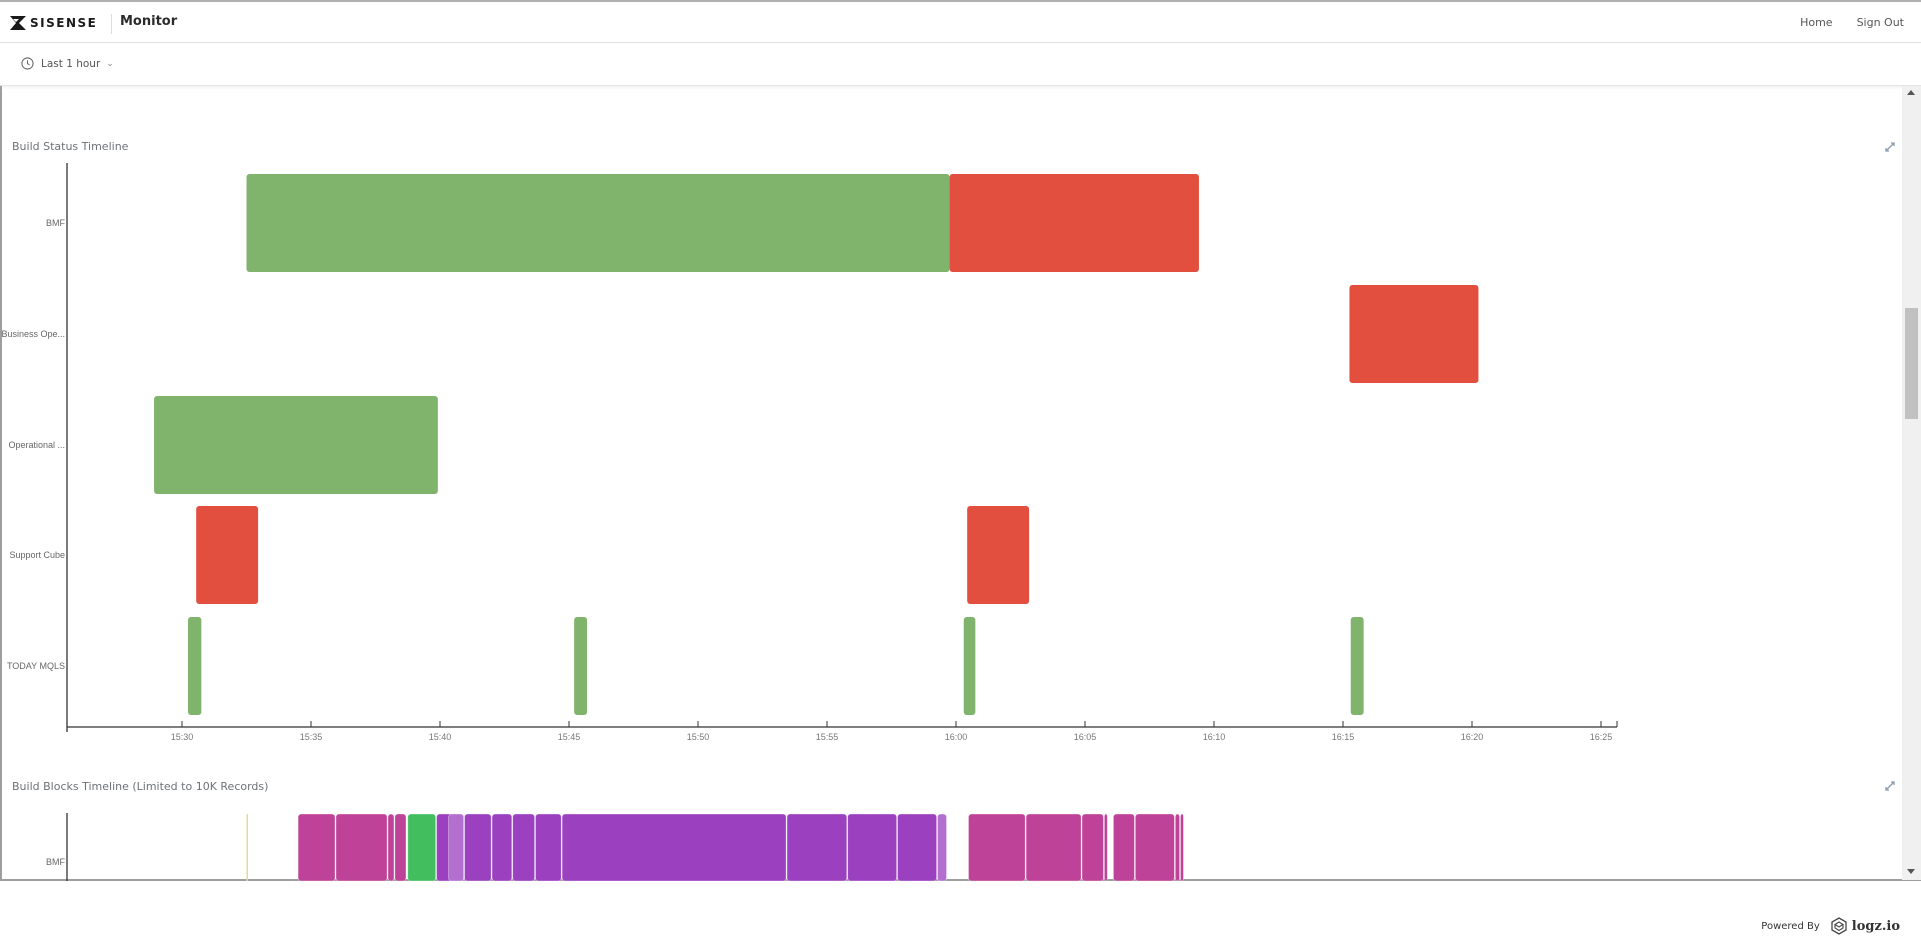 This screenshot has height=951, width=1921. Describe the element at coordinates (1085, 737) in the screenshot. I see `x-tick-label: 16:05` at that location.